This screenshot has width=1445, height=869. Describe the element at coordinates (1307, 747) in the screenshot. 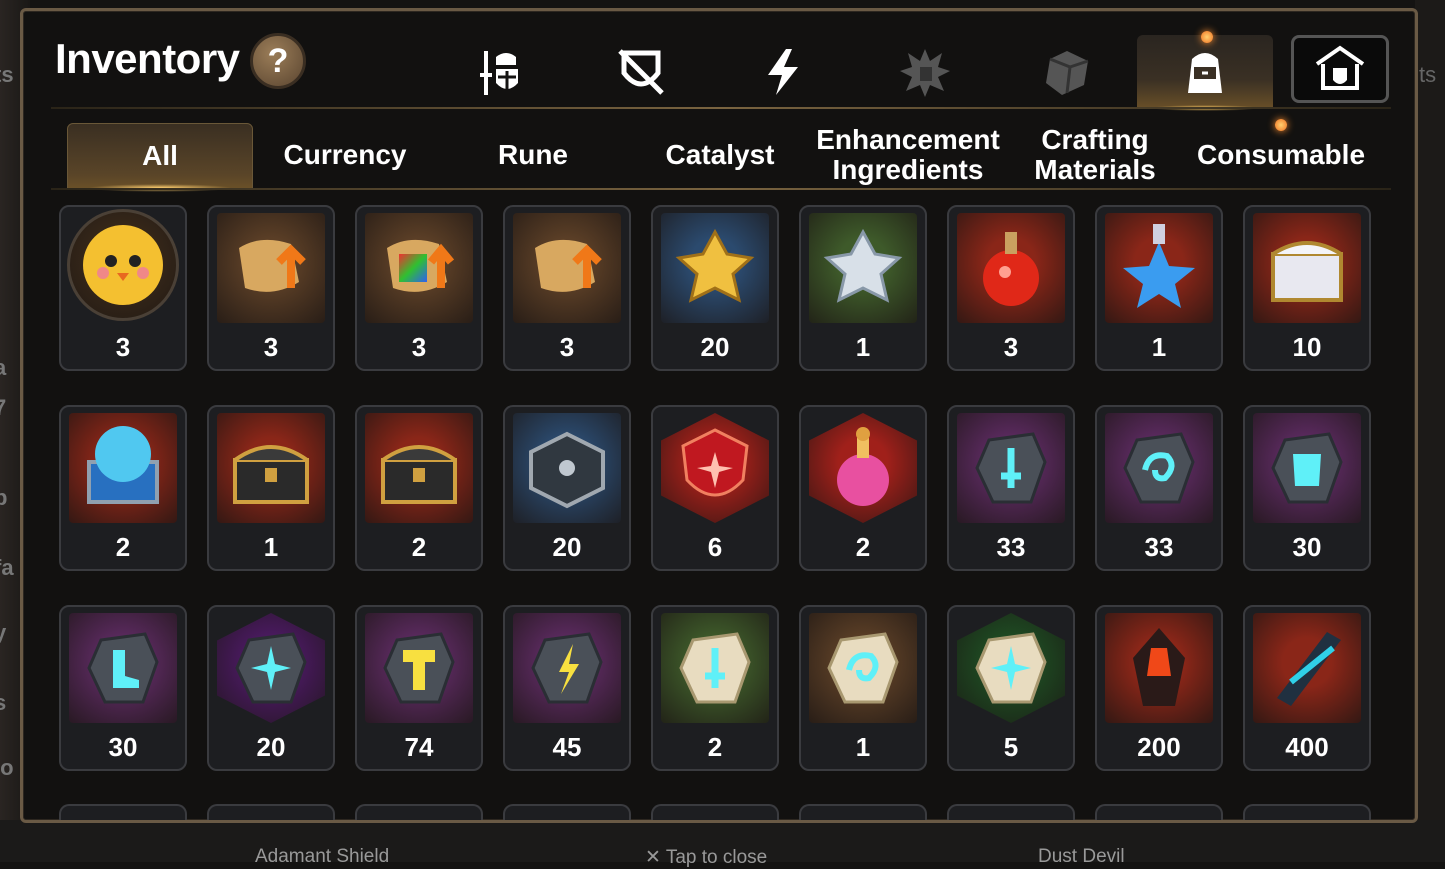

I see `item-count: 400` at that location.